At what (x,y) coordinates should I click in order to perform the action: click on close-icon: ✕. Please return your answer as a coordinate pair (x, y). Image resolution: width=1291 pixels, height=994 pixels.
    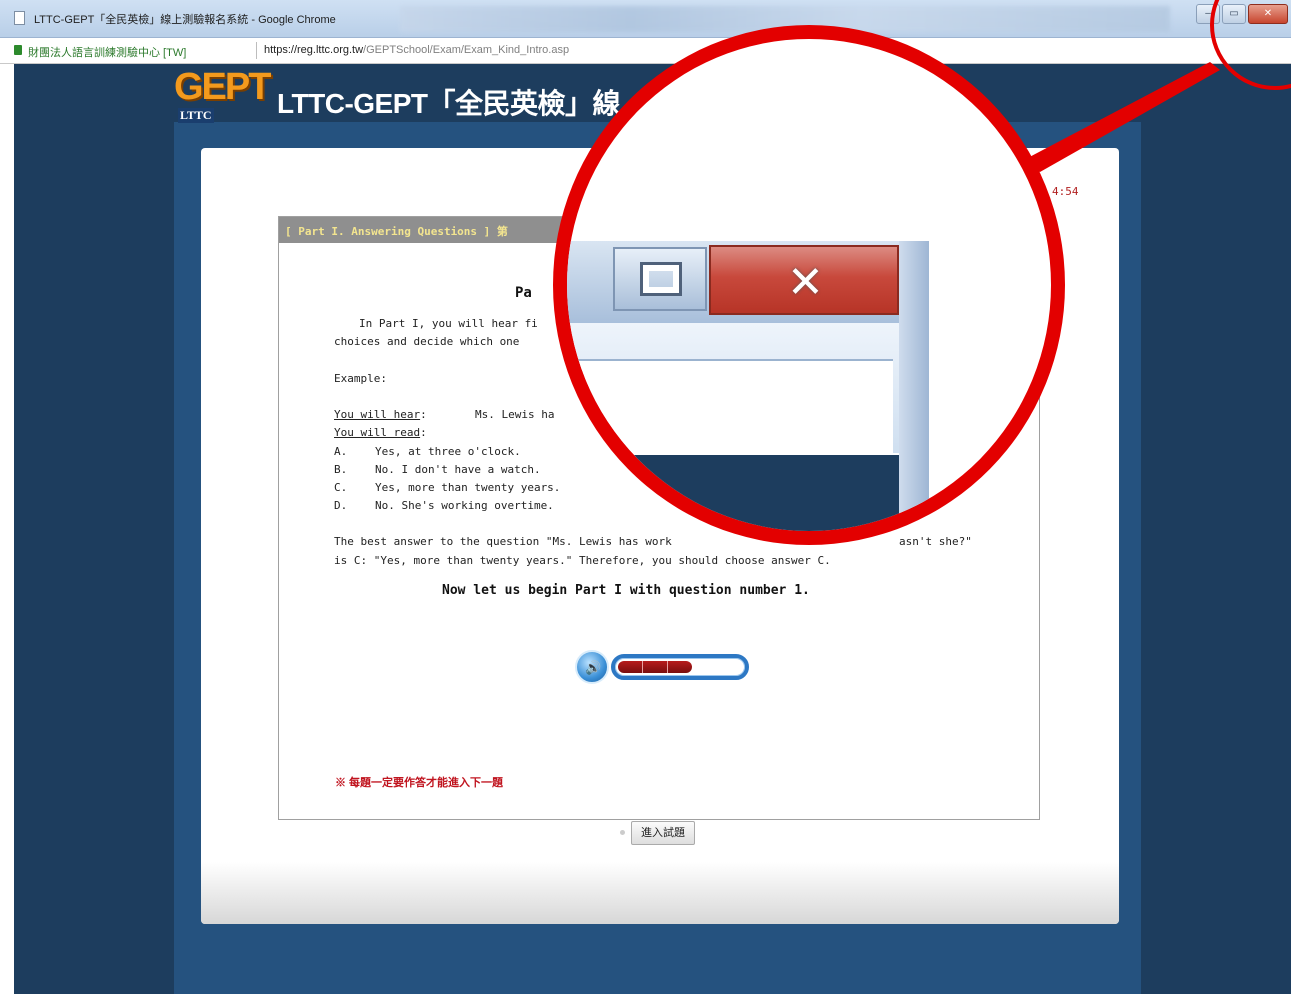
    Looking at the image, I should click on (805, 282).